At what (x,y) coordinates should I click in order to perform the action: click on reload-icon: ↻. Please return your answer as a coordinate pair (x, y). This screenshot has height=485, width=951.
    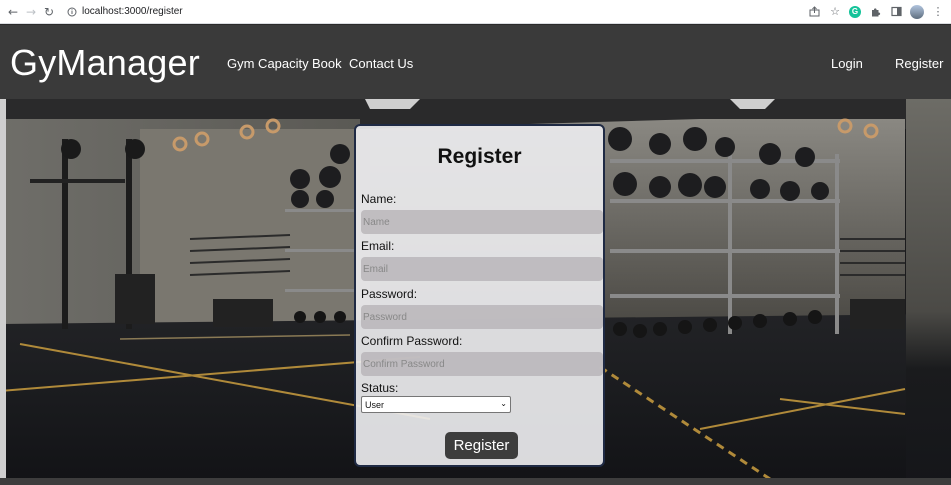
    Looking at the image, I should click on (49, 12).